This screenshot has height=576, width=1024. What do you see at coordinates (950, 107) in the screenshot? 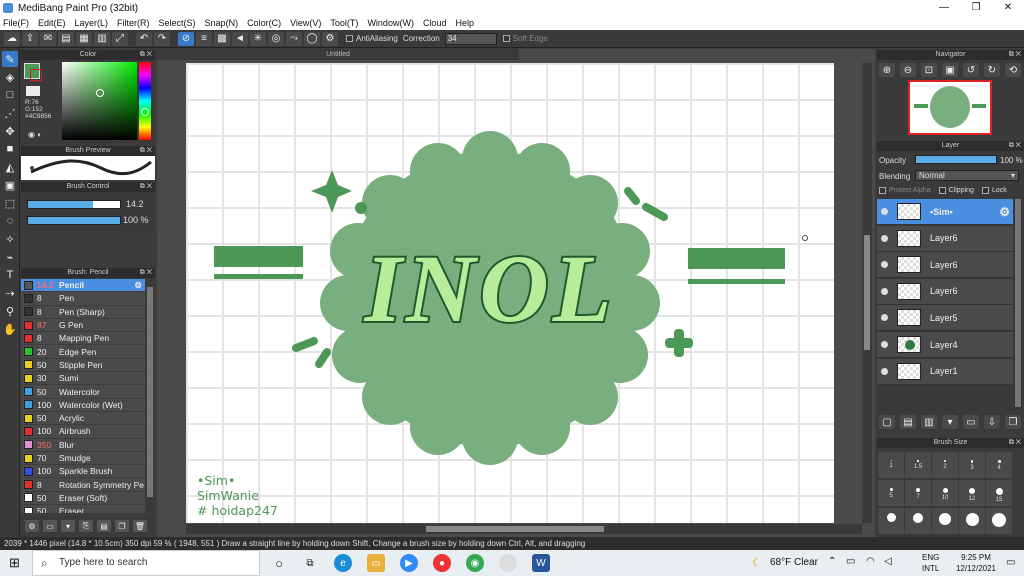
I see `navigator-thumbnail` at bounding box center [950, 107].